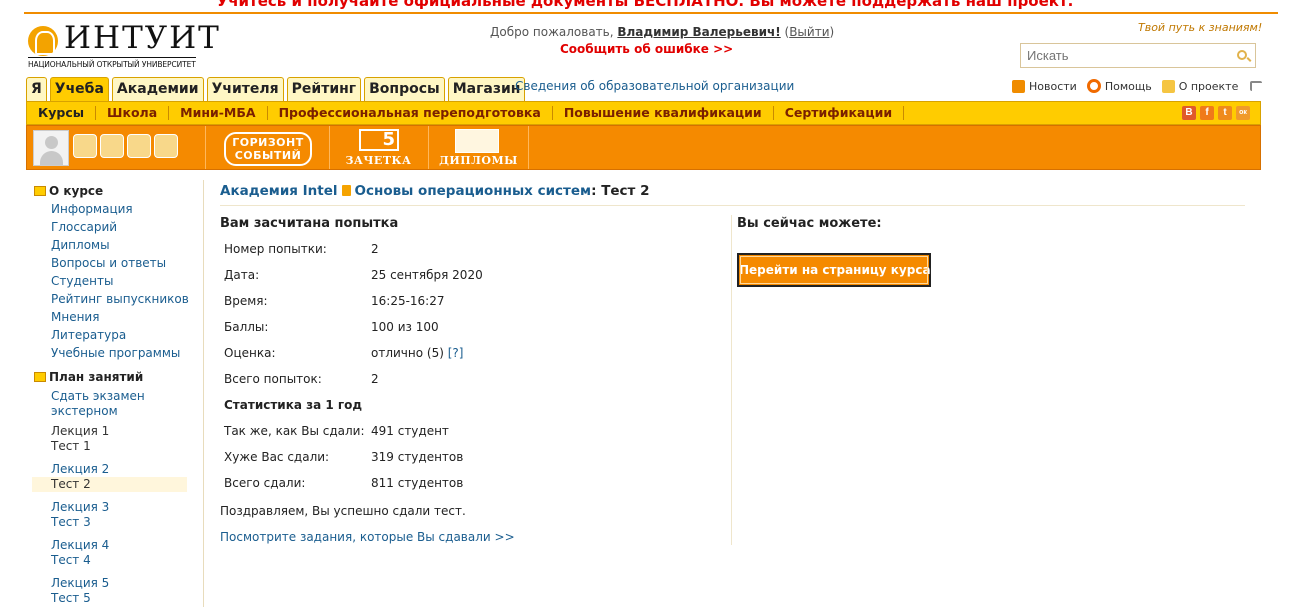 This screenshot has height=607, width=1290. What do you see at coordinates (245, 89) in the screenshot?
I see `tab-teachers: Учителя` at bounding box center [245, 89].